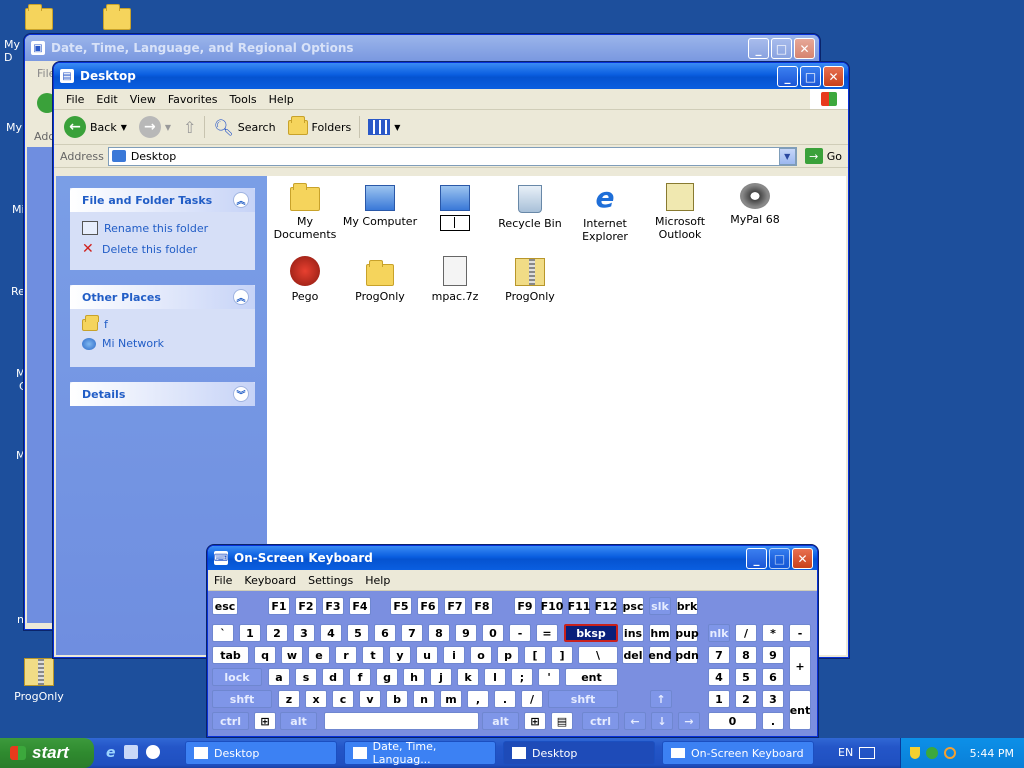  What do you see at coordinates (162, 297) in the screenshot?
I see `panel-header: Other Places ︽` at bounding box center [162, 297].